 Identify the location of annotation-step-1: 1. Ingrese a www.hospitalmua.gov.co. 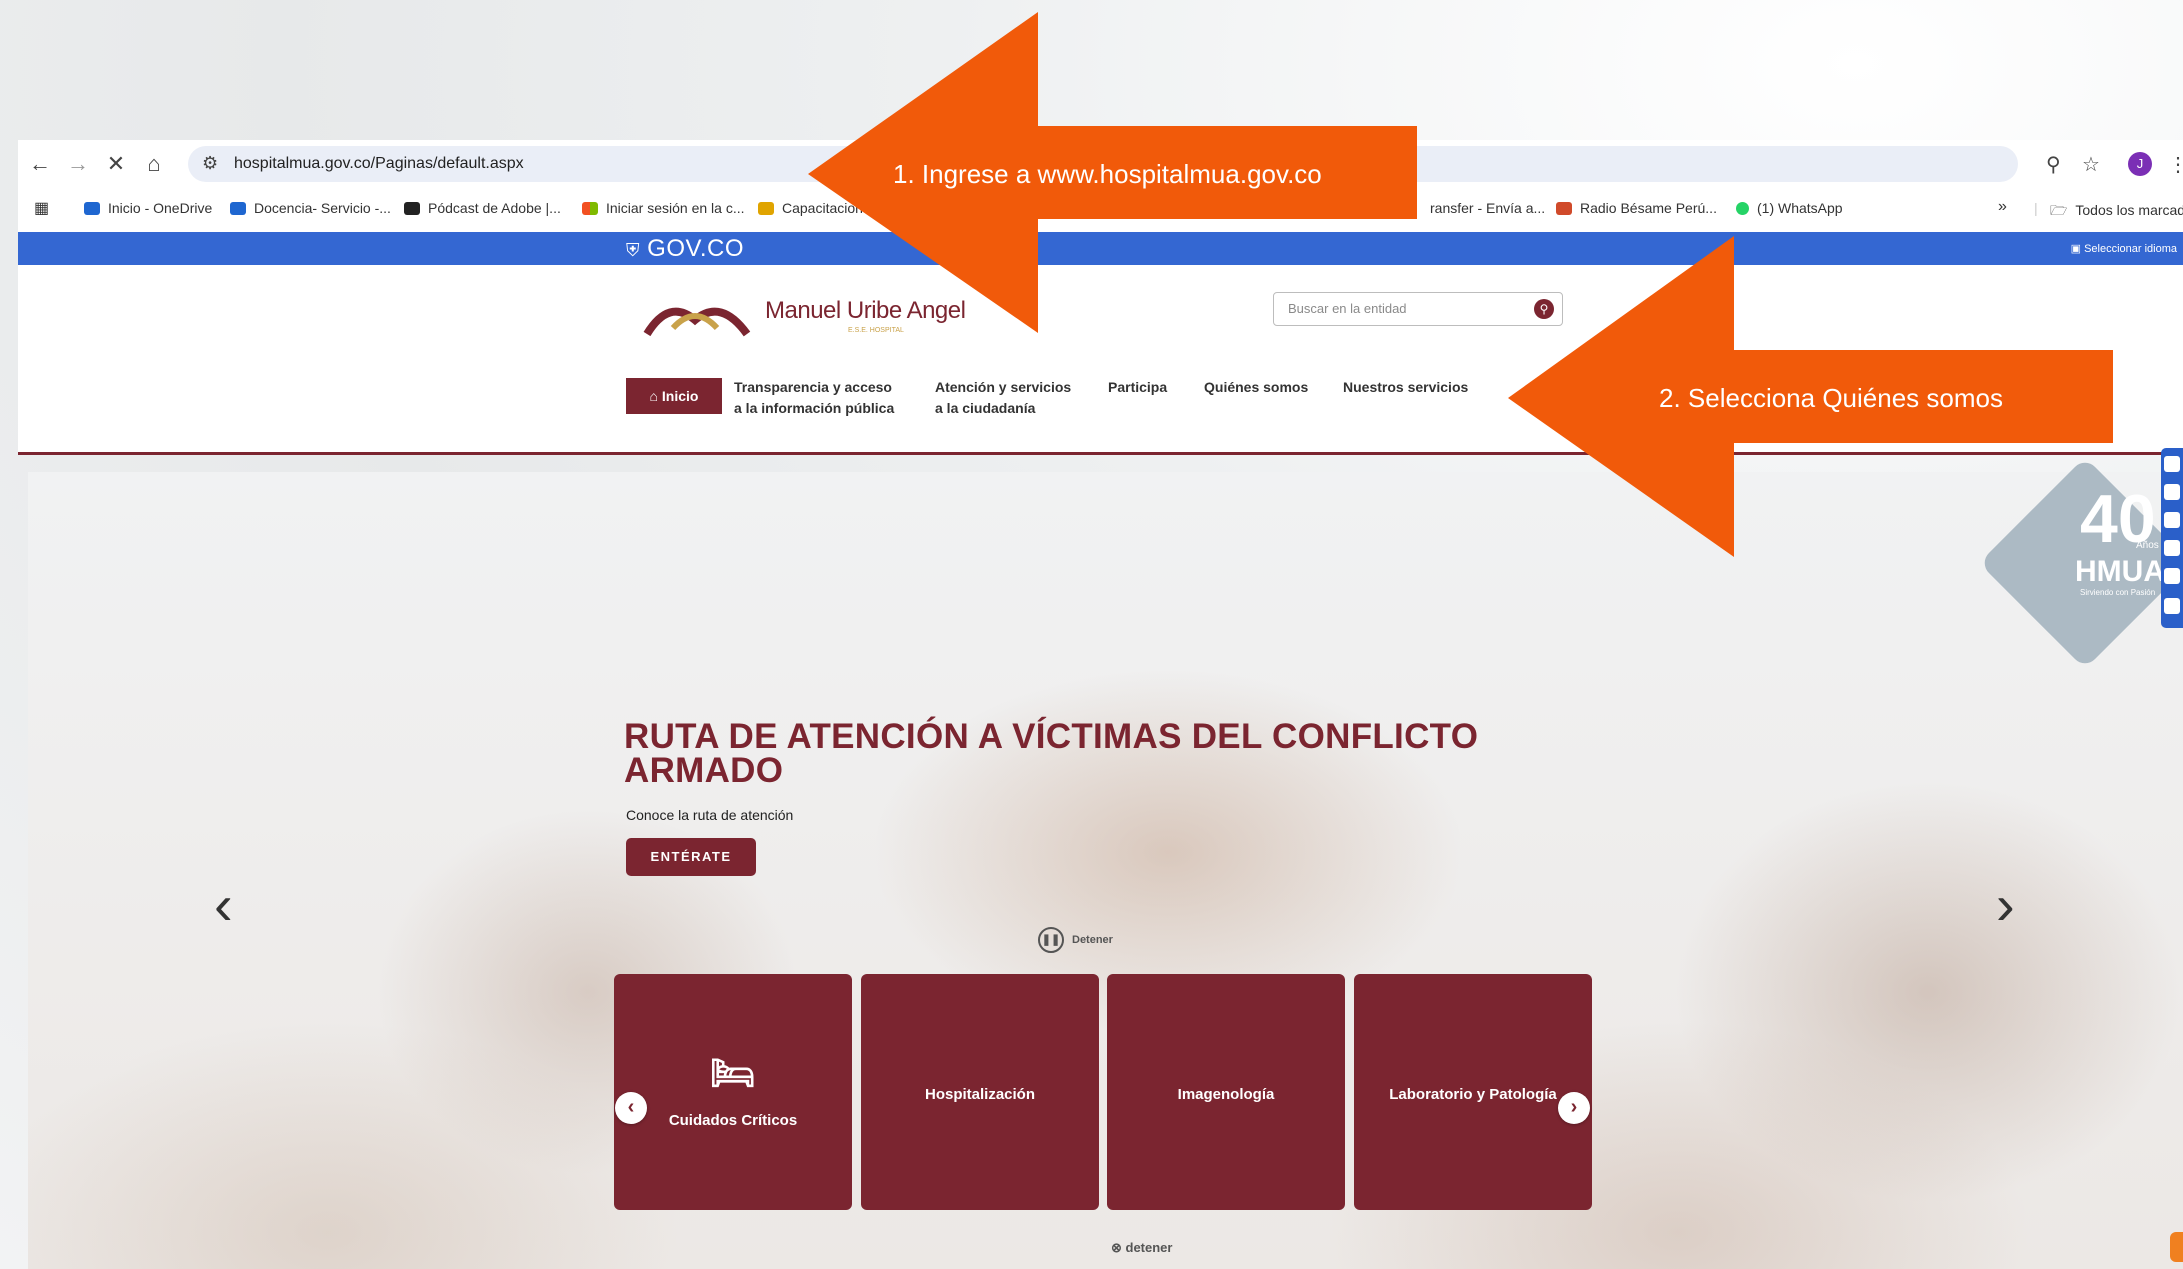
(1107, 174).